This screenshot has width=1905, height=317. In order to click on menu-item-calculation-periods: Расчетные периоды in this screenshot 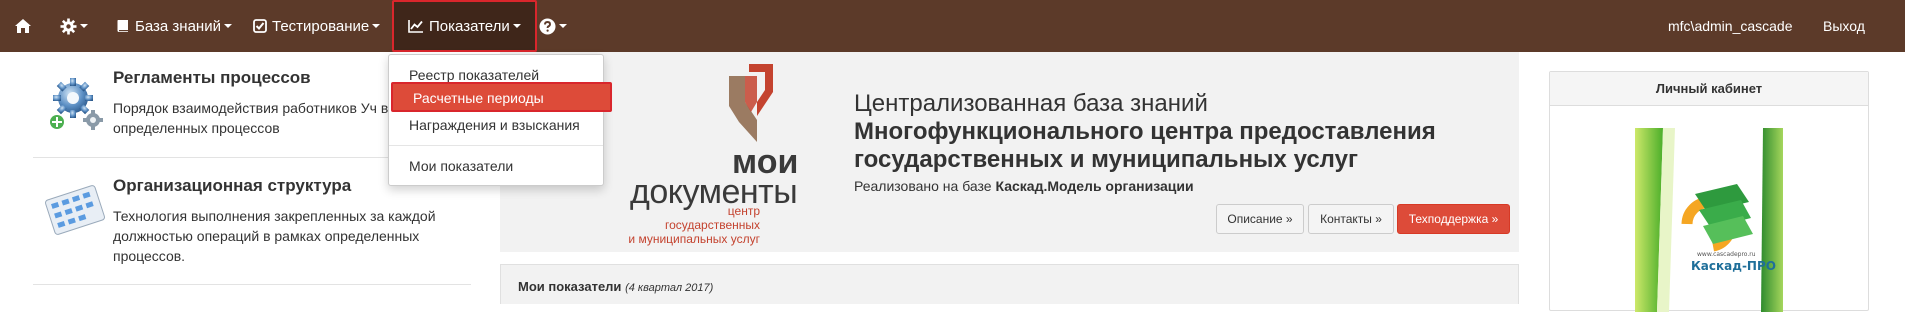, I will do `click(501, 97)`.